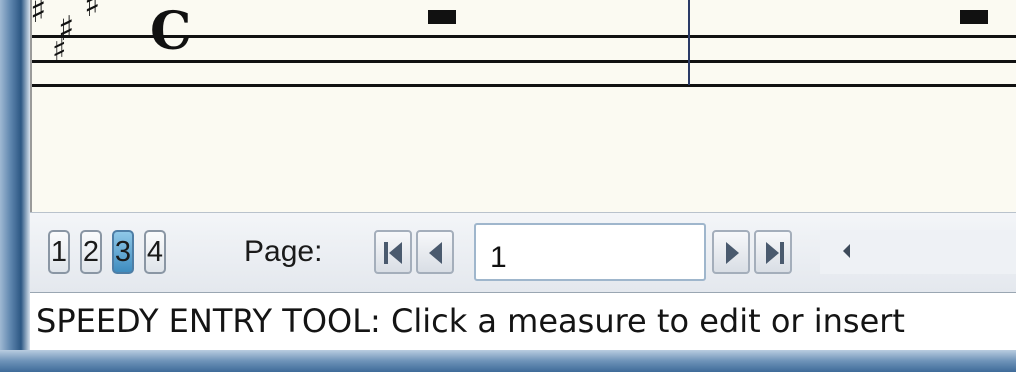  I want to click on last-page-button, so click(773, 252).